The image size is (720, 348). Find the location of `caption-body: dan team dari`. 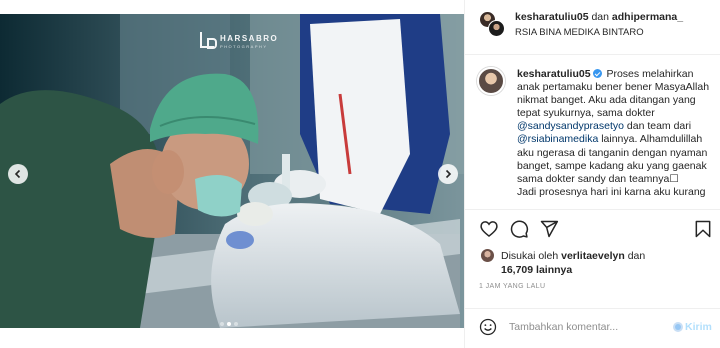

caption-body: dan team dari is located at coordinates (657, 126).